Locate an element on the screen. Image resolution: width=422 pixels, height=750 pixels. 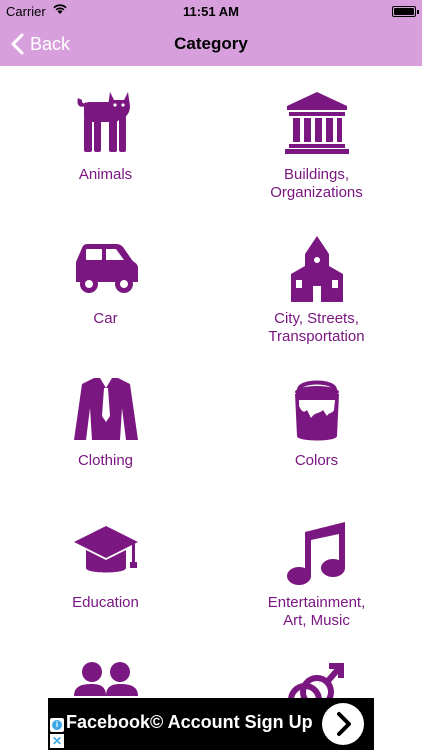
category-colors: Colors is located at coordinates (316, 426).